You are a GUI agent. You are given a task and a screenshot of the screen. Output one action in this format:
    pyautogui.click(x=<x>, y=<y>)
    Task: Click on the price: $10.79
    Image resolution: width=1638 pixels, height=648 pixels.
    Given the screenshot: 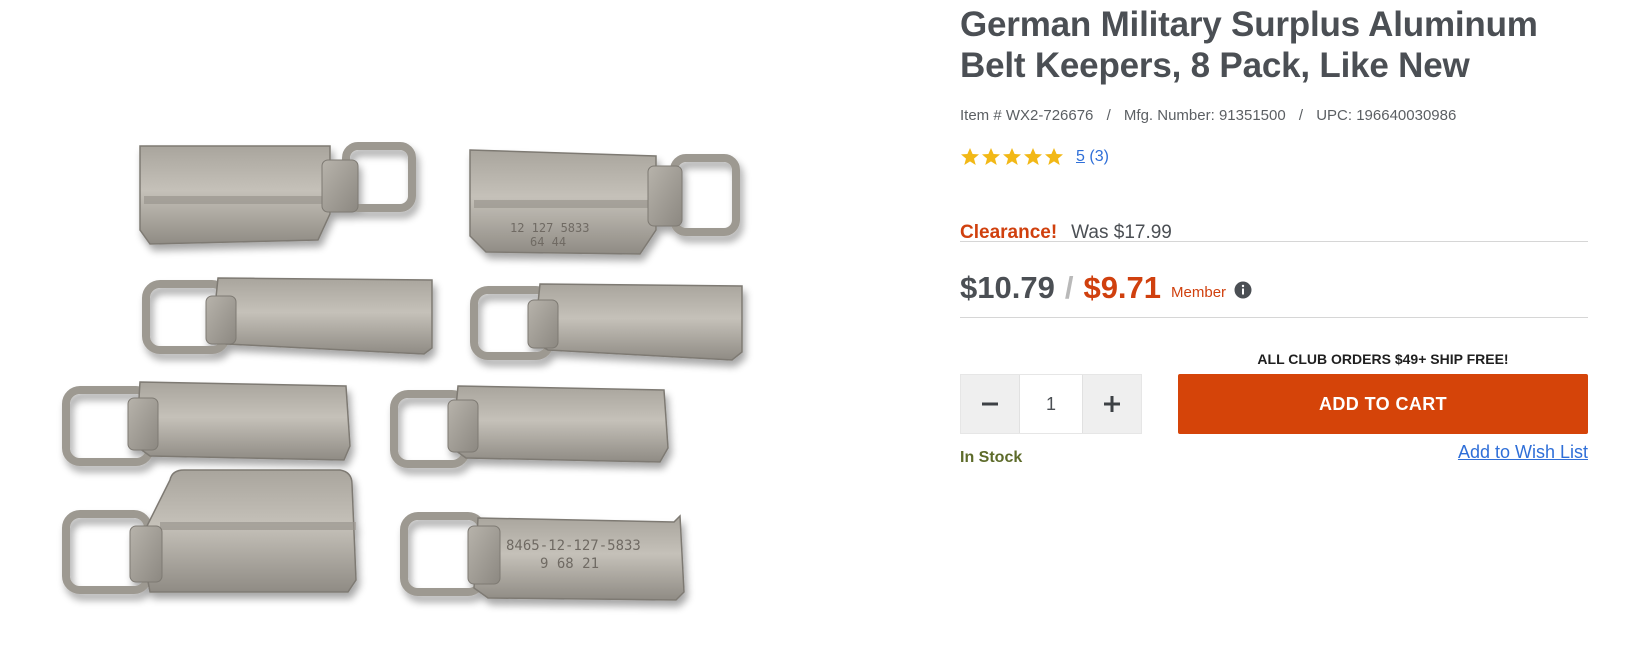 What is the action you would take?
    pyautogui.click(x=1007, y=287)
    